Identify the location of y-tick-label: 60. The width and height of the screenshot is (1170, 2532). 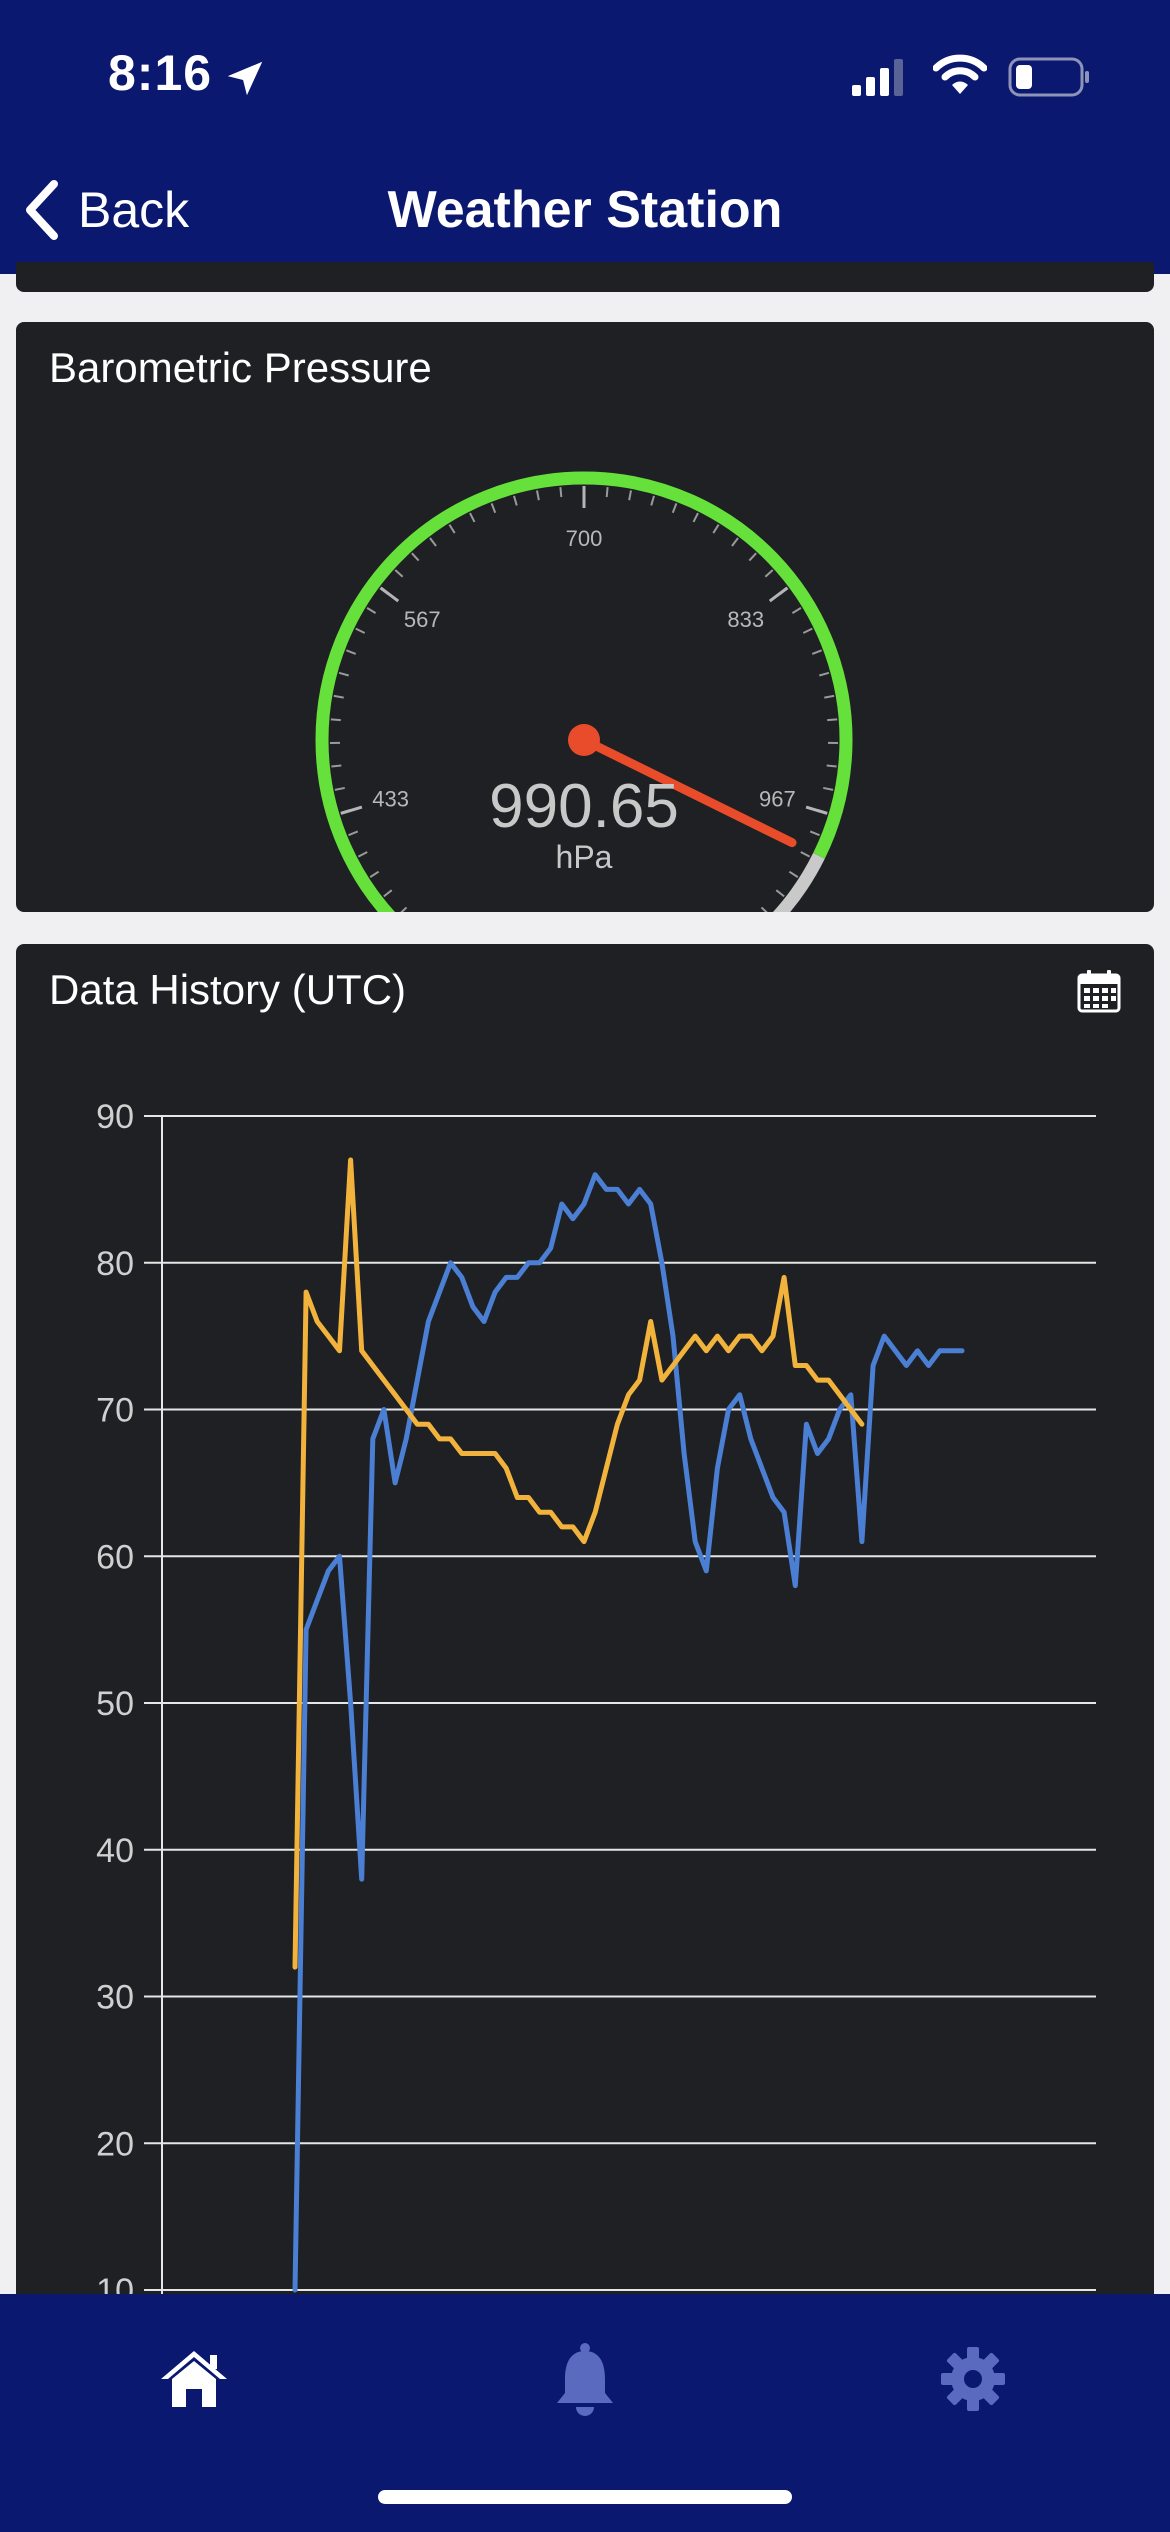
(115, 1557).